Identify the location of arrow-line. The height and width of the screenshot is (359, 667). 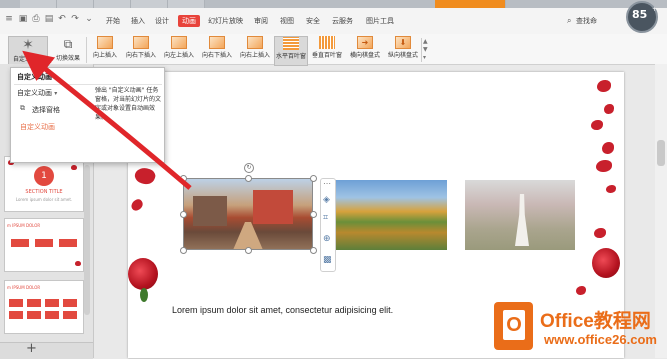
(107, 120).